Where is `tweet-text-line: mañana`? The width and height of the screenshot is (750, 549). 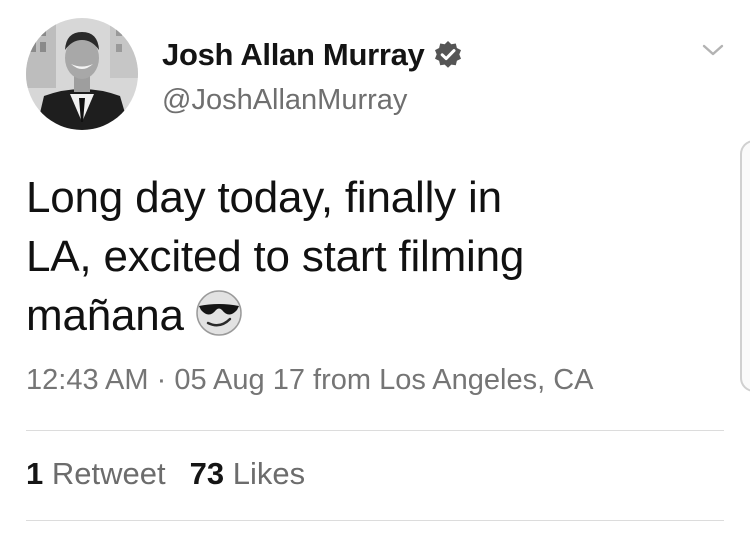 tweet-text-line: mañana is located at coordinates (105, 315).